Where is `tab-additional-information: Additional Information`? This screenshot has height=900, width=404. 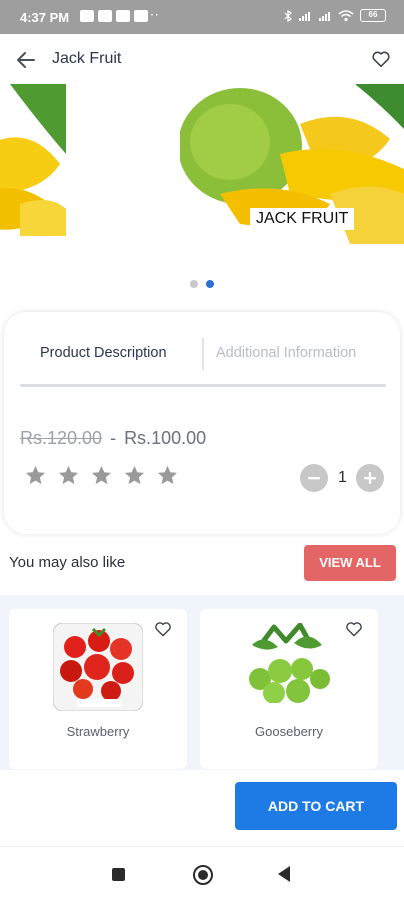
tab-additional-information: Additional Information is located at coordinates (295, 353).